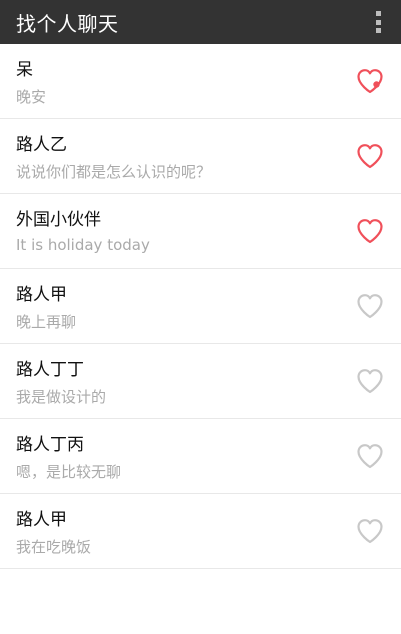  I want to click on chat-last-message: 晚上再聊, so click(46, 322).